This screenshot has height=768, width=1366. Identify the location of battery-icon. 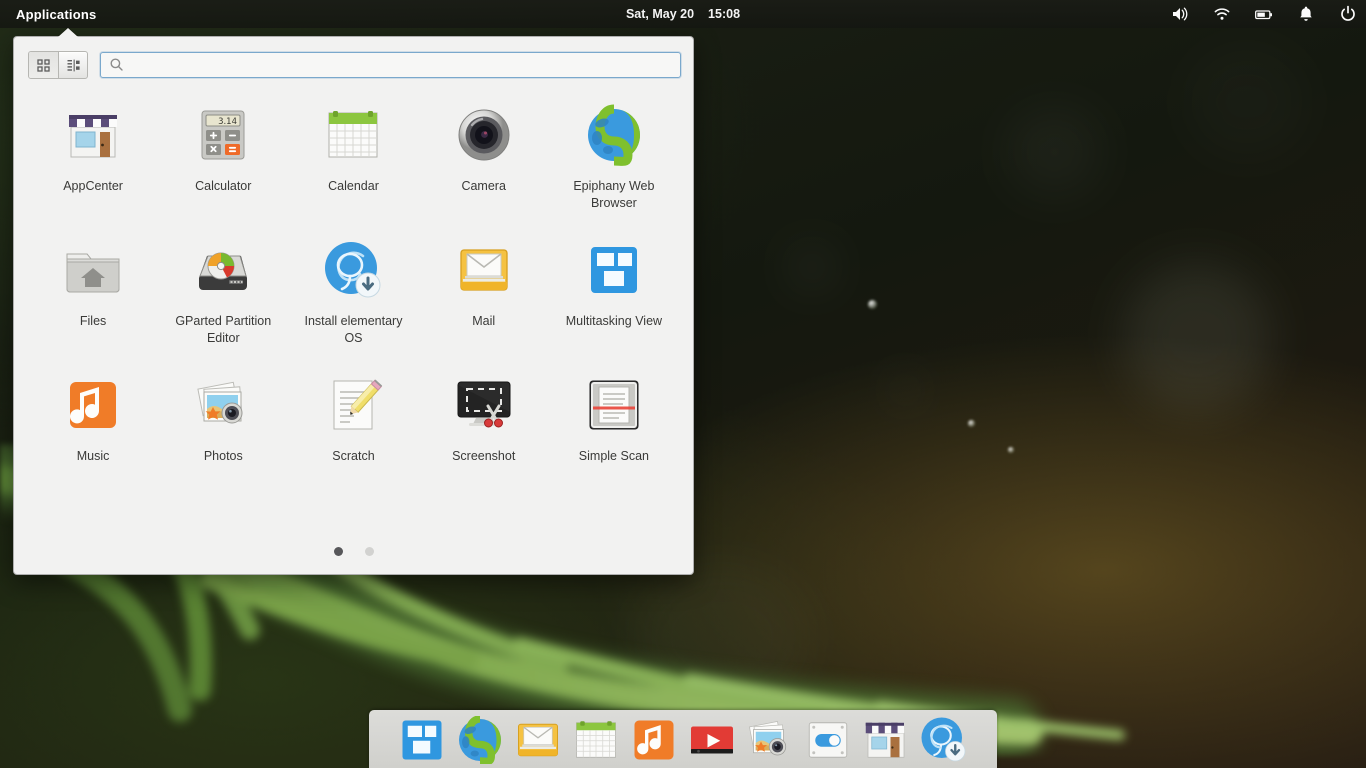
(1264, 14).